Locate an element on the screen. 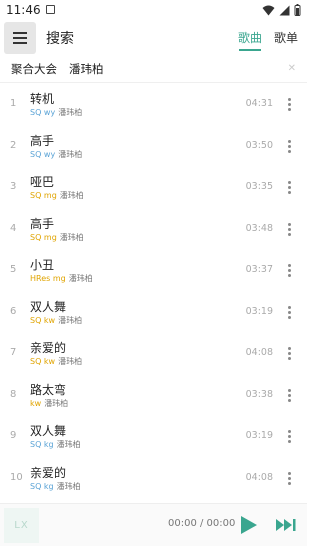  notification-icon is located at coordinates (50, 9).